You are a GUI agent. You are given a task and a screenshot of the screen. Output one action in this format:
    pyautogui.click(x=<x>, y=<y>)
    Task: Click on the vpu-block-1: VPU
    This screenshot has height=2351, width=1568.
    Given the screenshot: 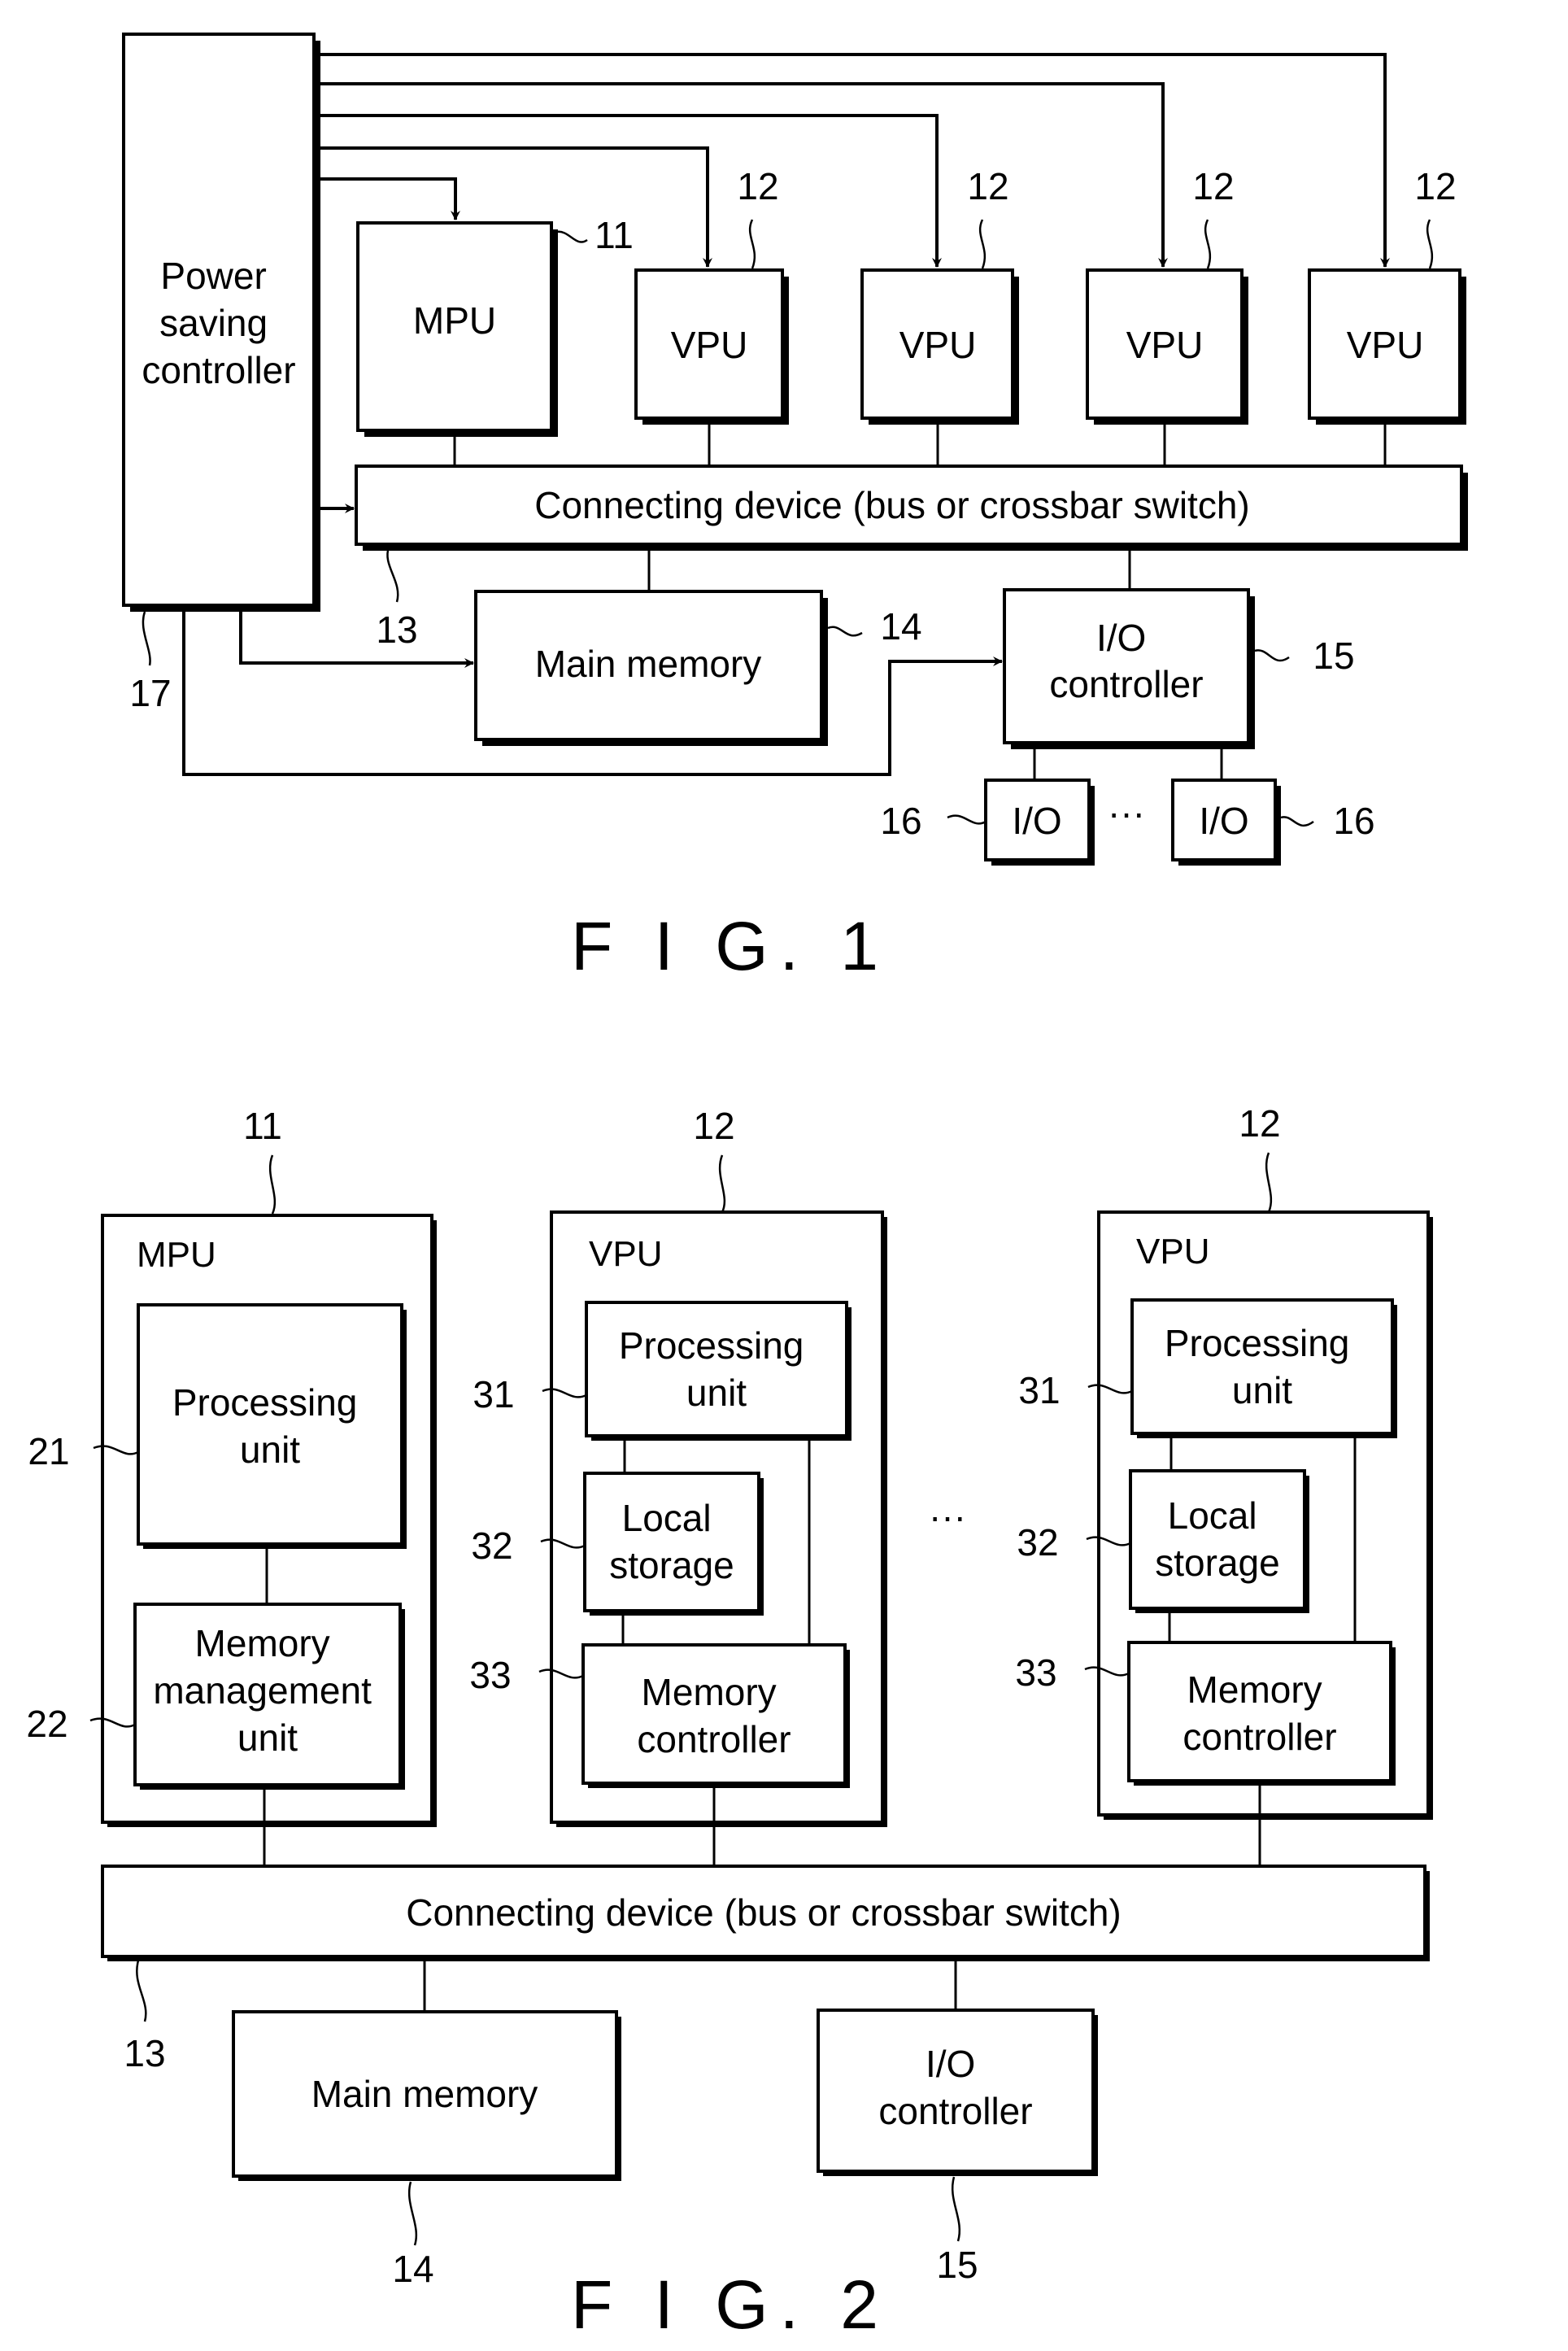 What is the action you would take?
    pyautogui.click(x=711, y=346)
    